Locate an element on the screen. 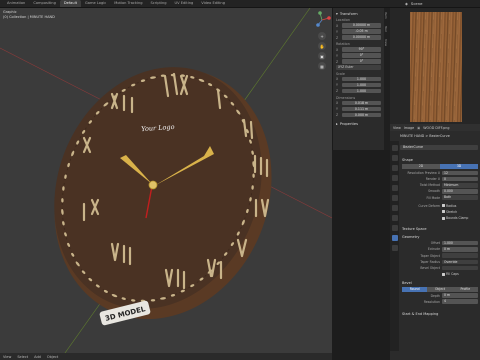 The height and width of the screenshot is (360, 480). bevel-profile-button: Profile is located at coordinates (465, 289).